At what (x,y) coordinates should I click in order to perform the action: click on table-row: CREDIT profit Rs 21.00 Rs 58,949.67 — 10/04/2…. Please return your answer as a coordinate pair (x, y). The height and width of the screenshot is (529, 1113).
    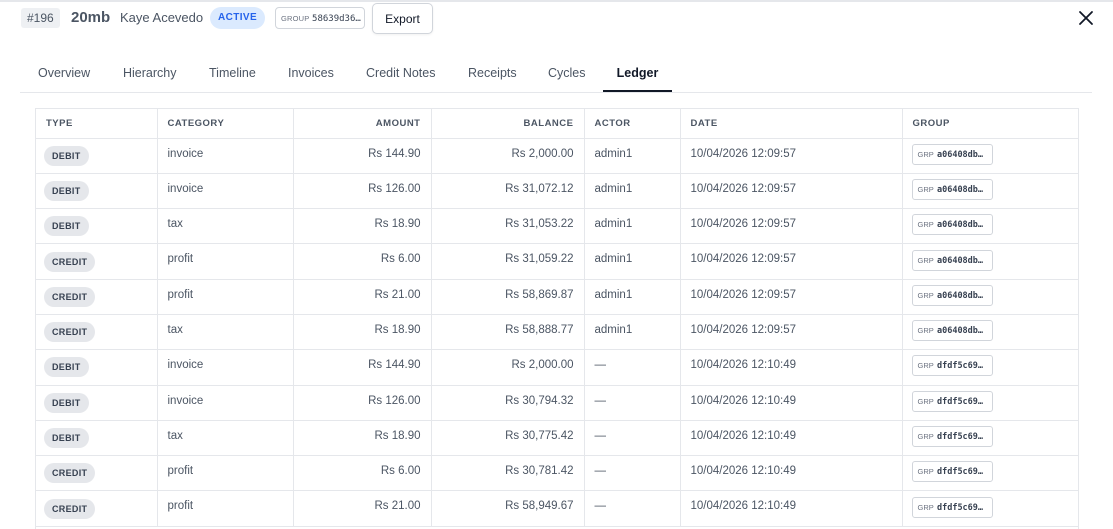
    Looking at the image, I should click on (557, 508).